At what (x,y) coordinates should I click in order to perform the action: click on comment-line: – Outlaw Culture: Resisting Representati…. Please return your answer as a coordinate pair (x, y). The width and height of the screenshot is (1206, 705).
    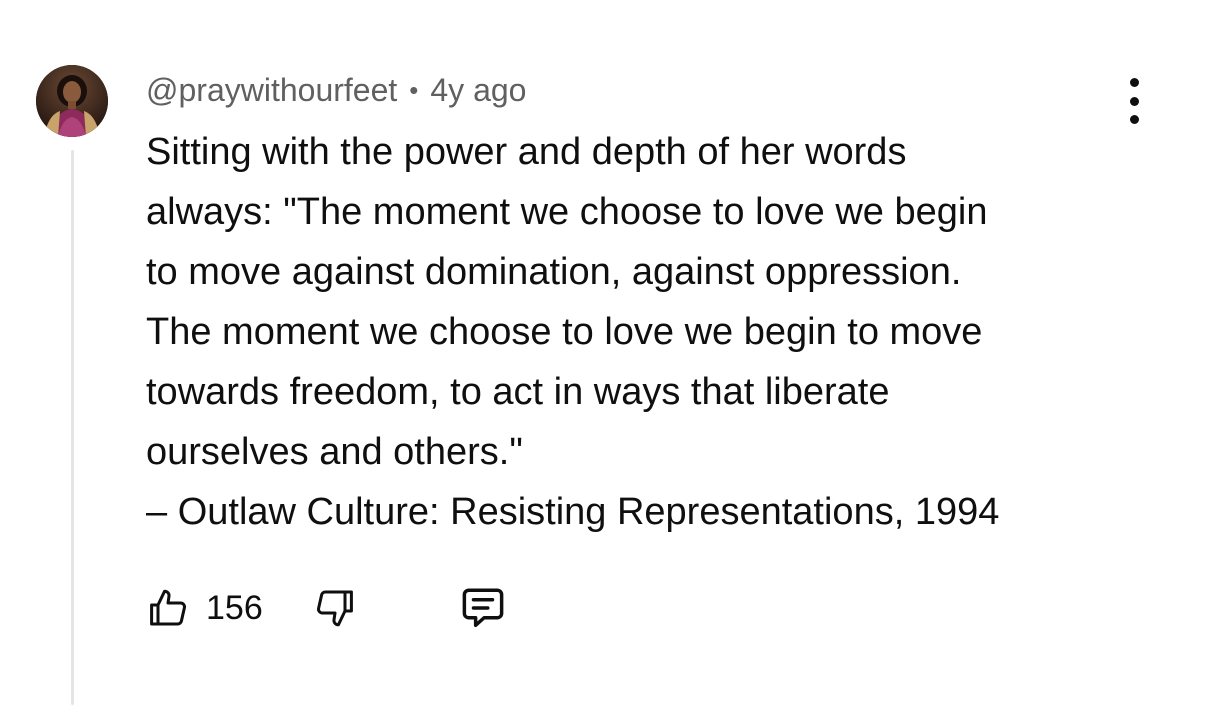
    Looking at the image, I should click on (573, 512).